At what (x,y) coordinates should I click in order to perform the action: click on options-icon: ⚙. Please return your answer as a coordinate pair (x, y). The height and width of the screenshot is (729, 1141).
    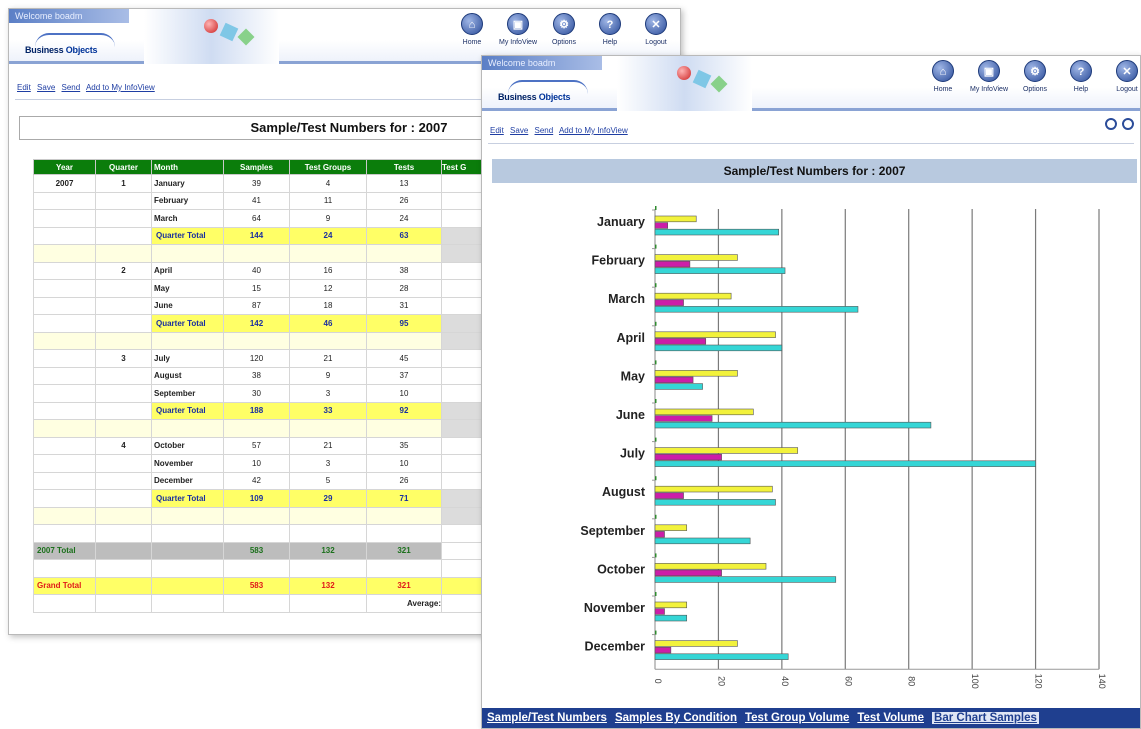
    Looking at the image, I should click on (1035, 71).